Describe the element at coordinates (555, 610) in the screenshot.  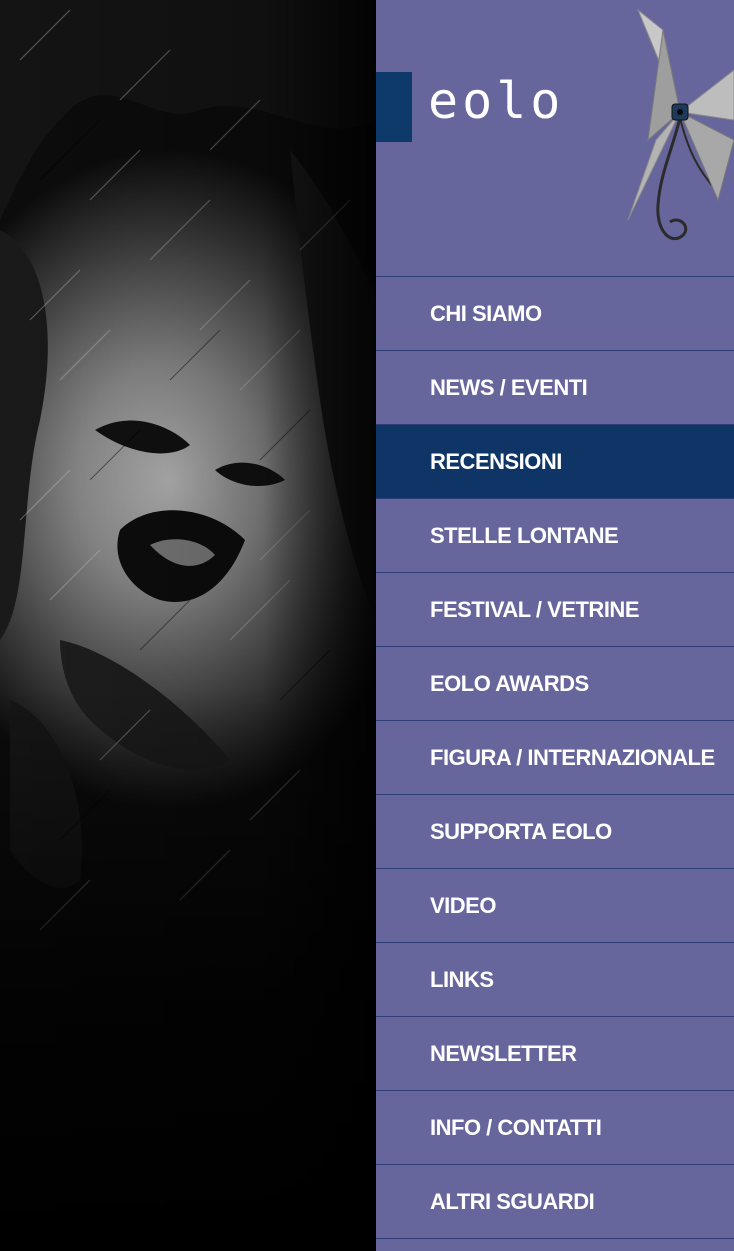
I see `nav-item-festival-vetrine: FESTIVAL / VETRINE` at that location.